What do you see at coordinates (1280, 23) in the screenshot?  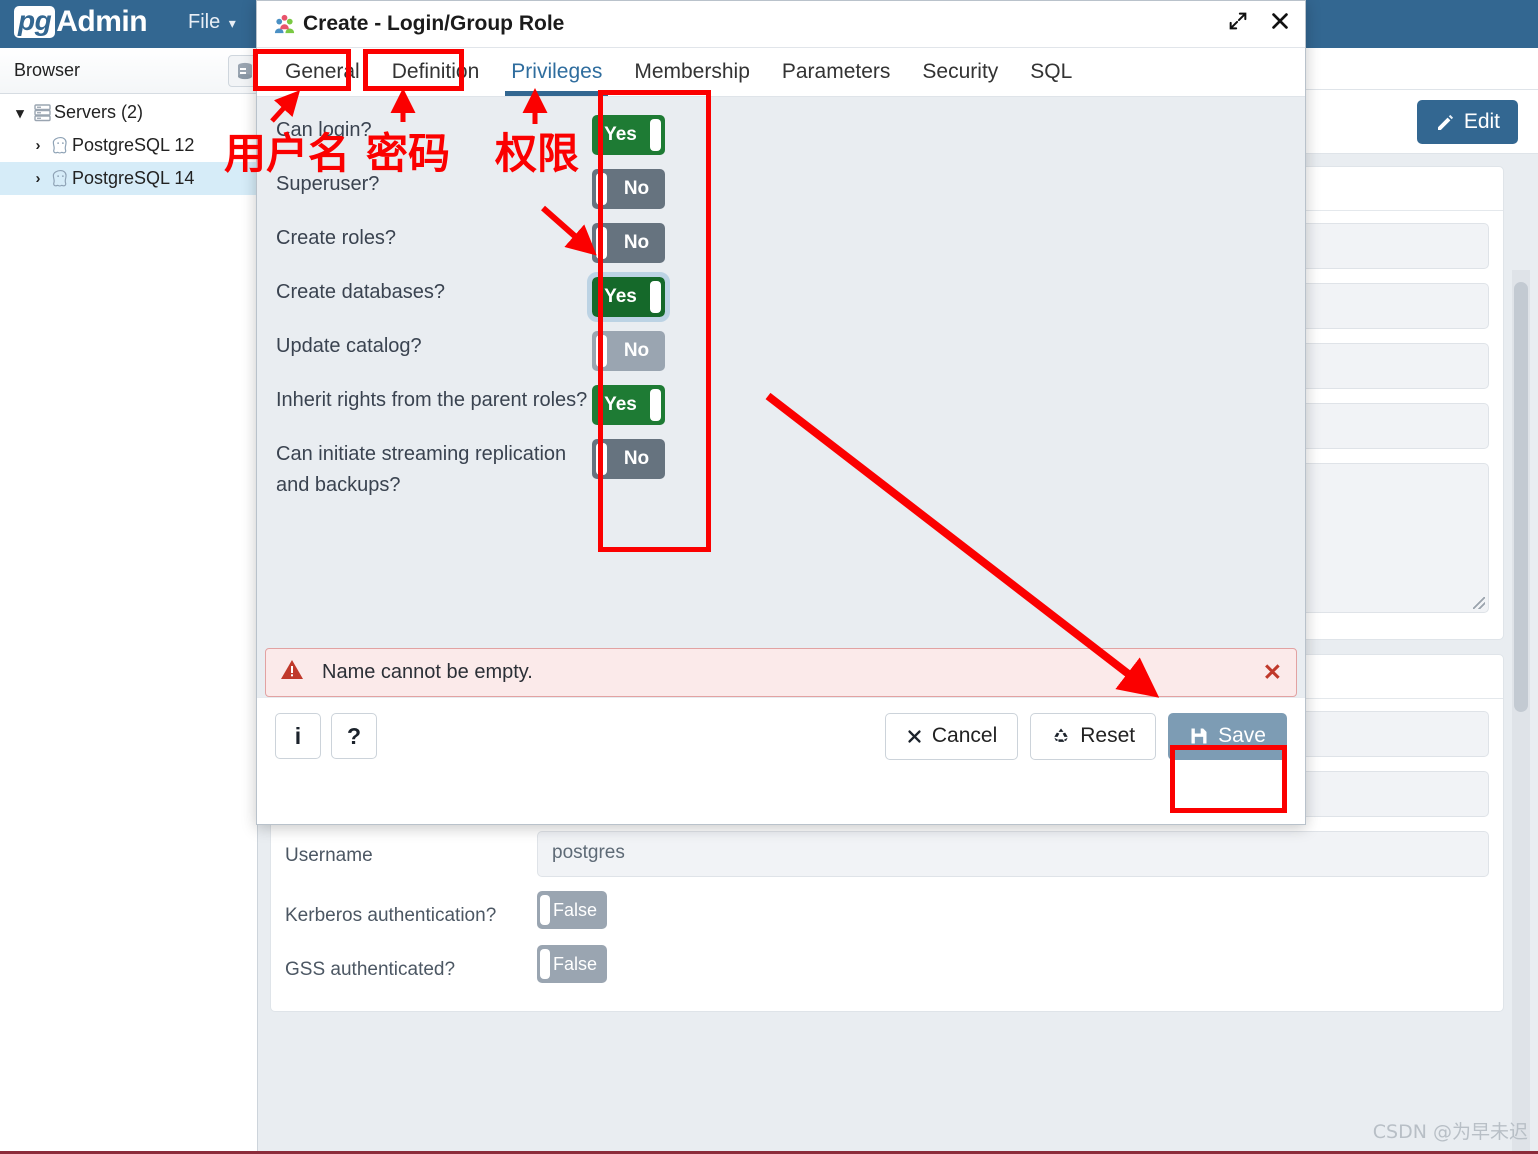 I see `close-icon` at bounding box center [1280, 23].